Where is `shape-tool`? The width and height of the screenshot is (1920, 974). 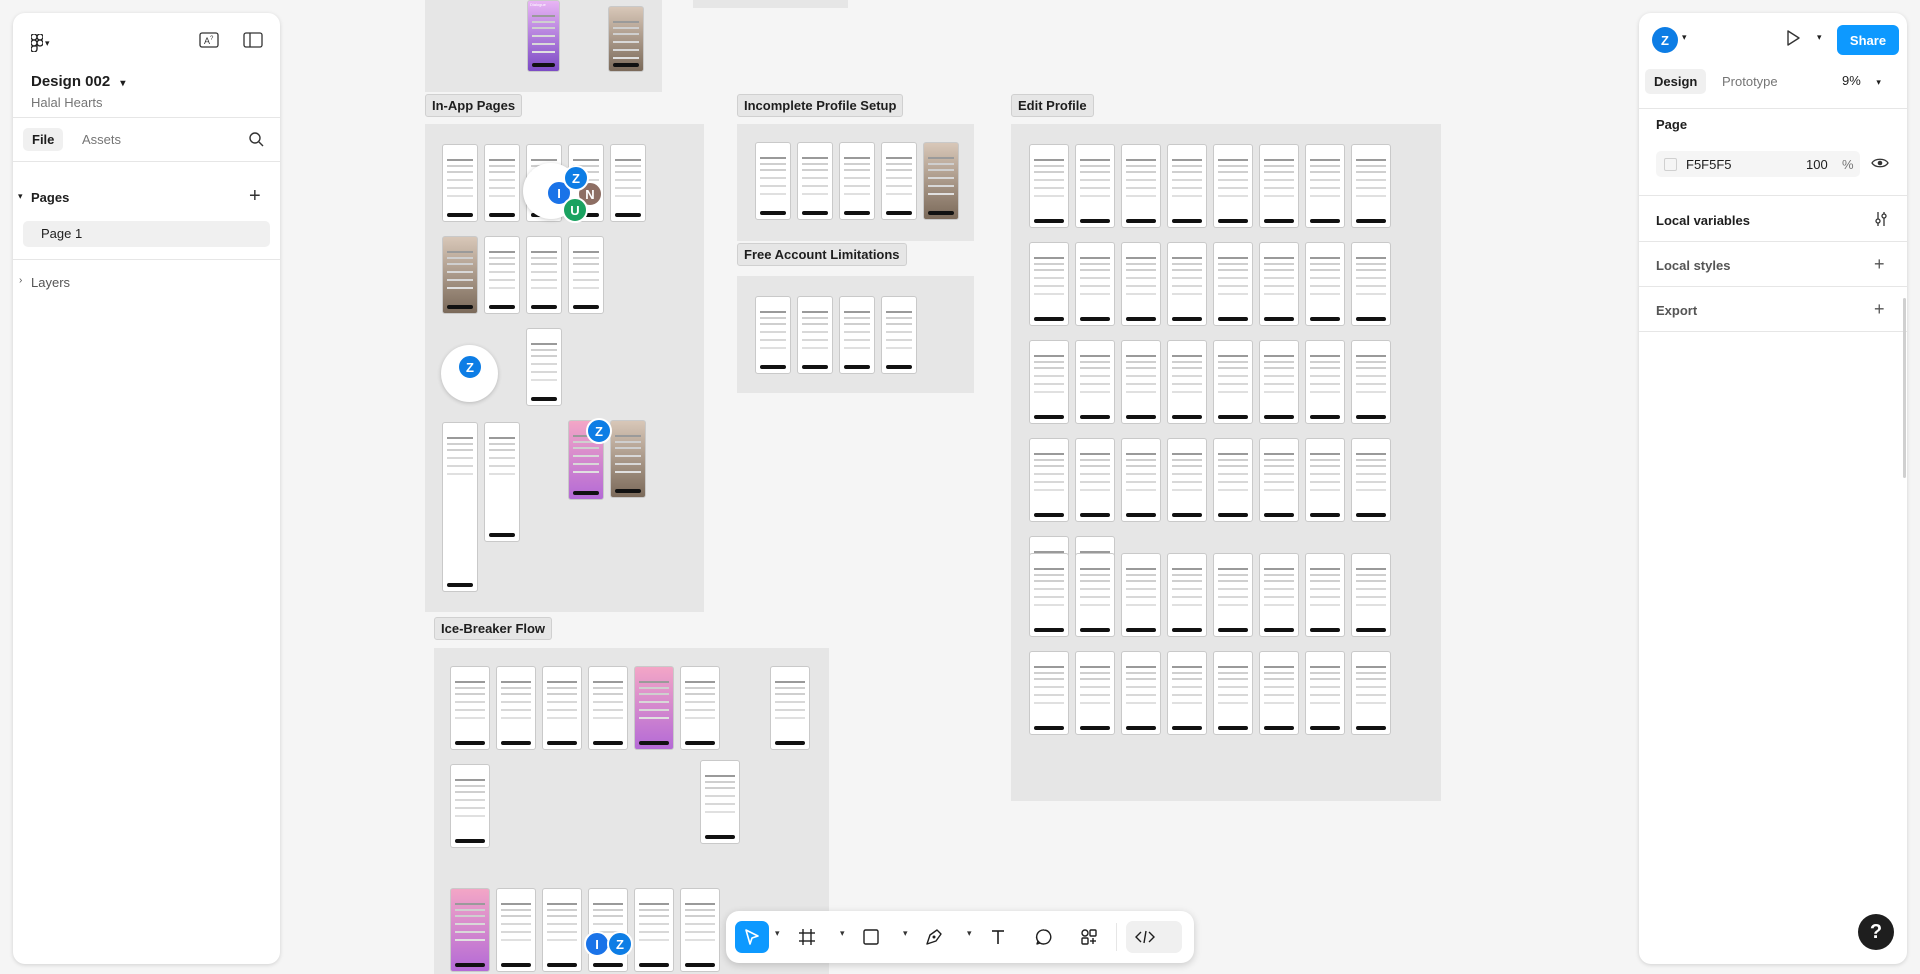
shape-tool is located at coordinates (871, 937).